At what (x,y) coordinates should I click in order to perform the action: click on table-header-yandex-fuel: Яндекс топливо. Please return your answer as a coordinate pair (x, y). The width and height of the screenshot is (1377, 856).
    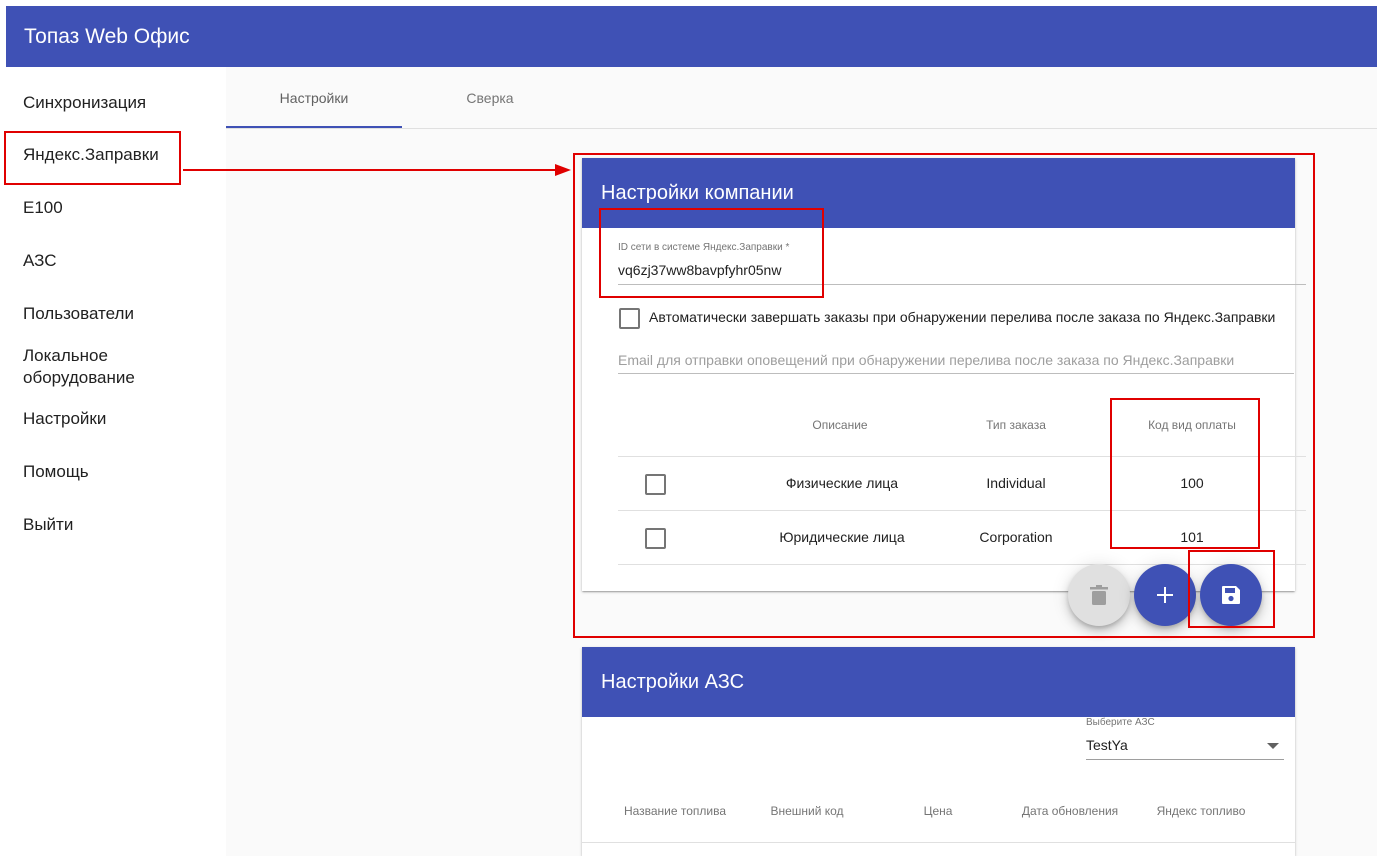
    Looking at the image, I should click on (1201, 811).